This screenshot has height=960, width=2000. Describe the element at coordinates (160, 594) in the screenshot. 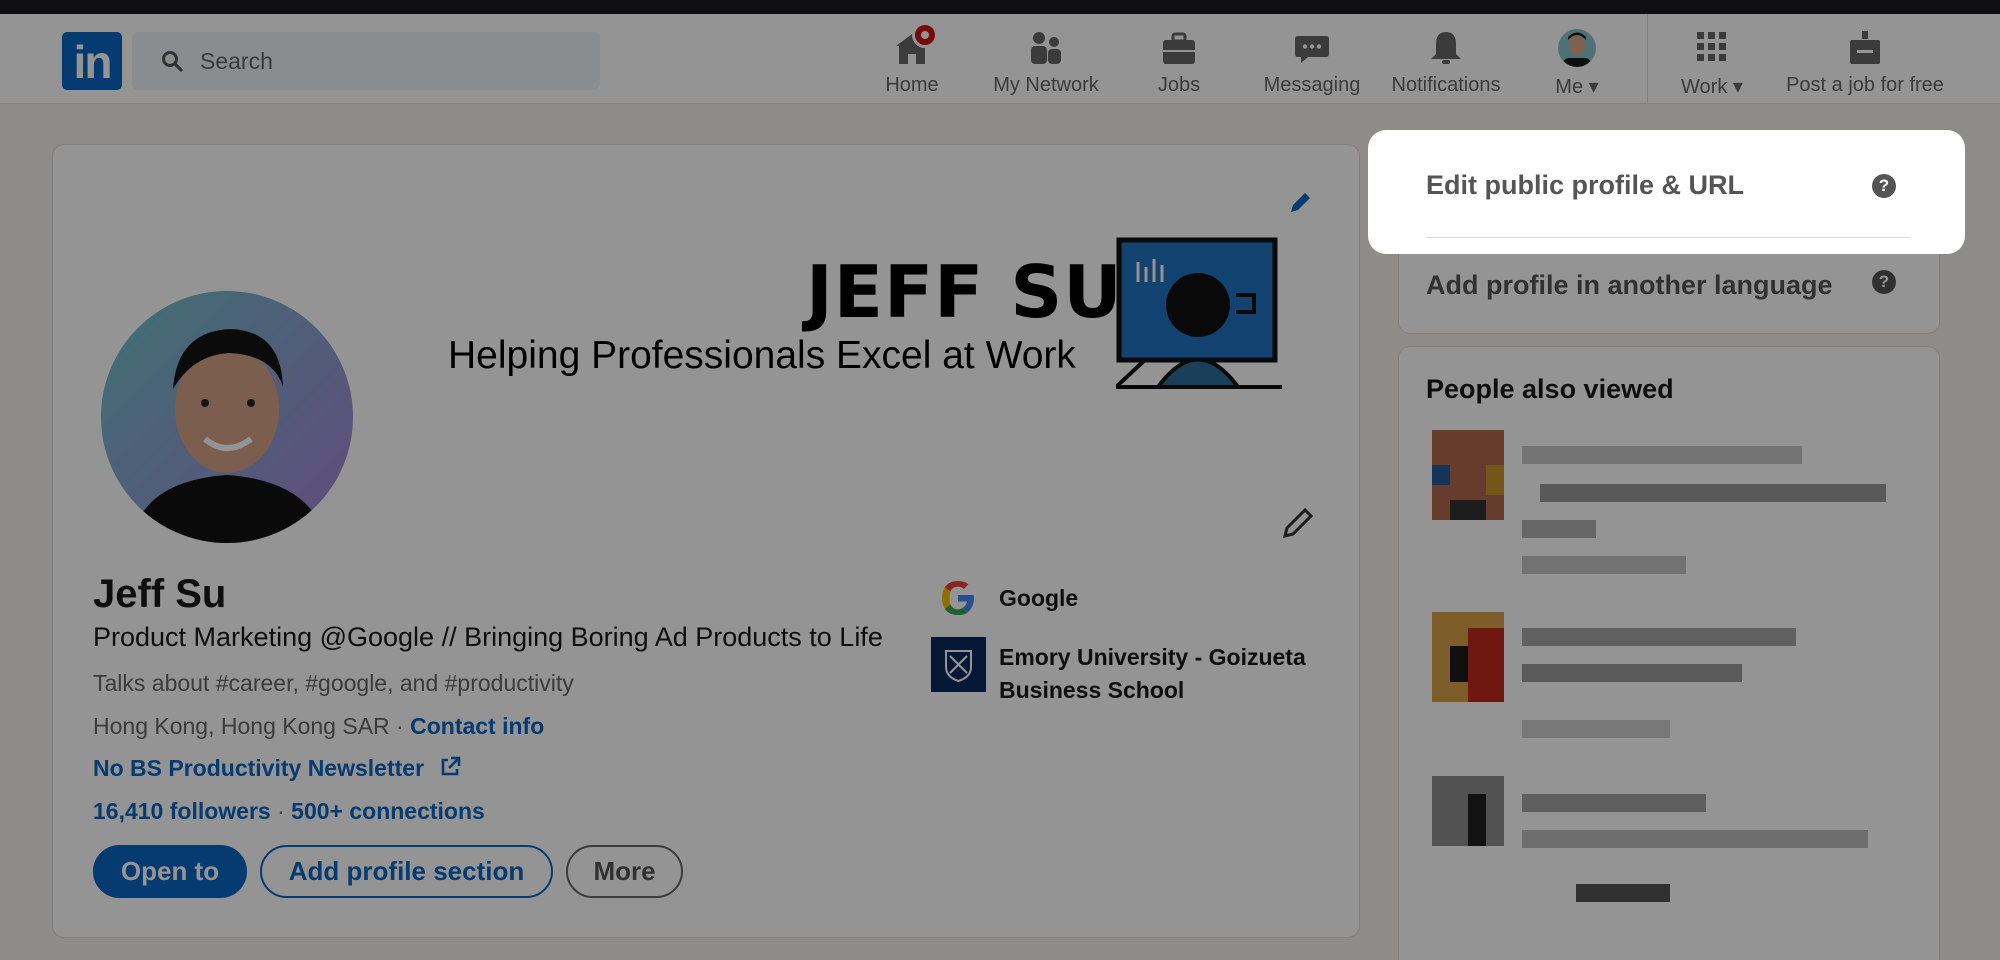

I see `profile-name: Jeff Su` at that location.